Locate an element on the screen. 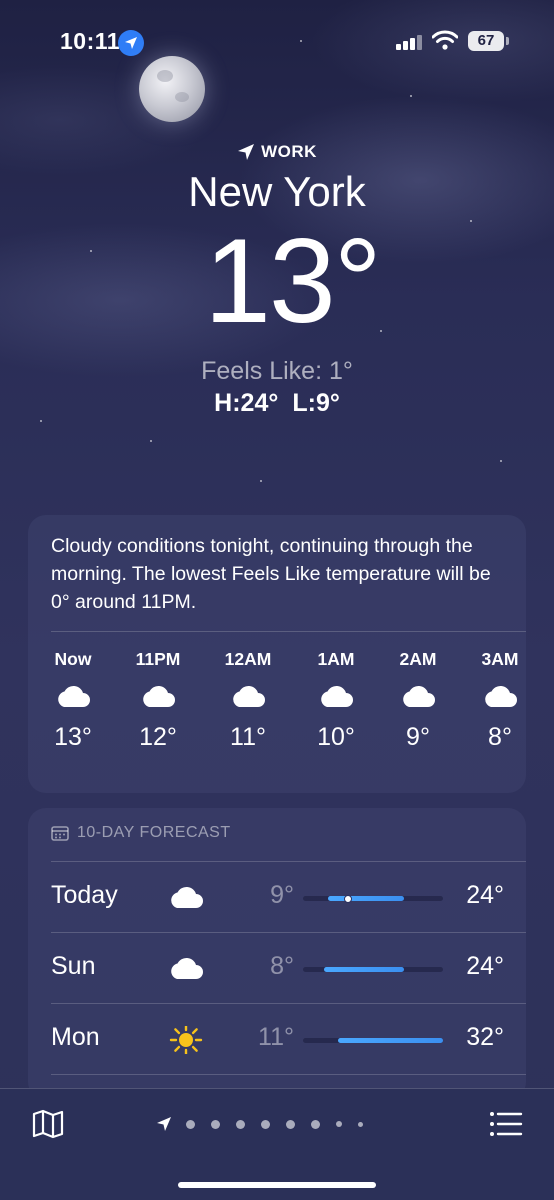 The image size is (554, 1200). city-name: New York is located at coordinates (277, 191).